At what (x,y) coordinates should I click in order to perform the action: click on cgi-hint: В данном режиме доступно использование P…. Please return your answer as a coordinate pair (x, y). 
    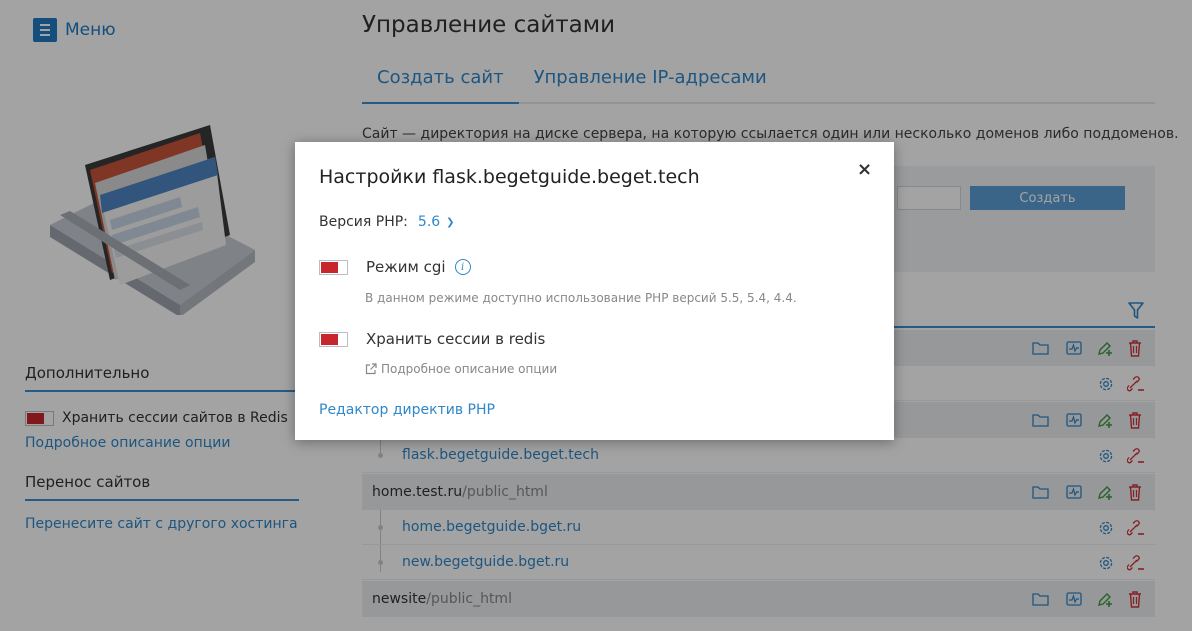
    Looking at the image, I should click on (581, 298).